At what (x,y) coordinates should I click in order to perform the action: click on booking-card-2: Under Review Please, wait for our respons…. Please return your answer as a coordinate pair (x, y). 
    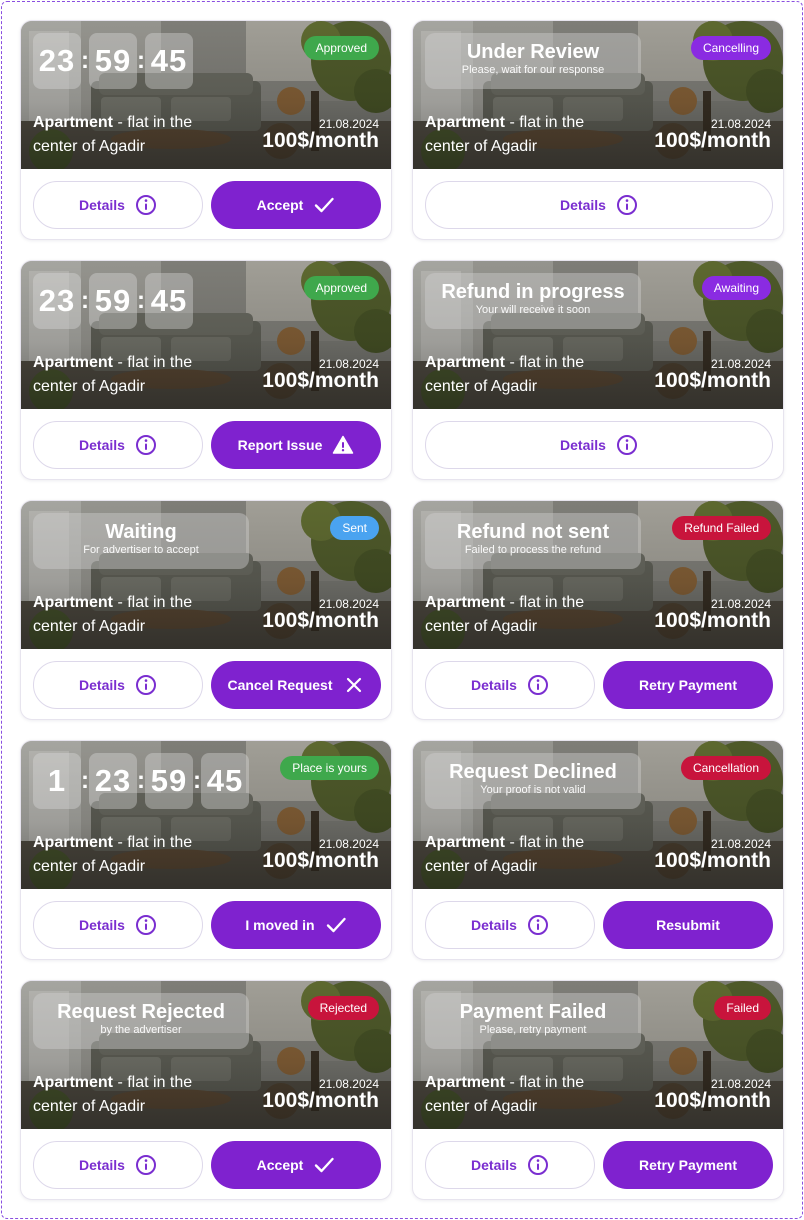
    Looking at the image, I should click on (598, 130).